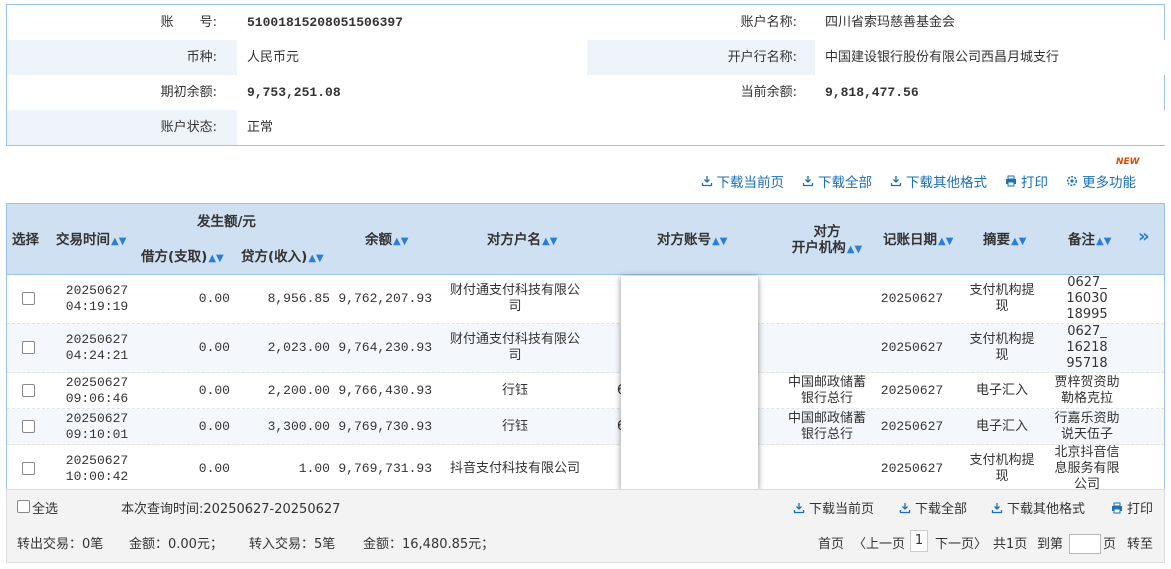  I want to click on cell-summary: 支付机构提现, so click(1002, 299).